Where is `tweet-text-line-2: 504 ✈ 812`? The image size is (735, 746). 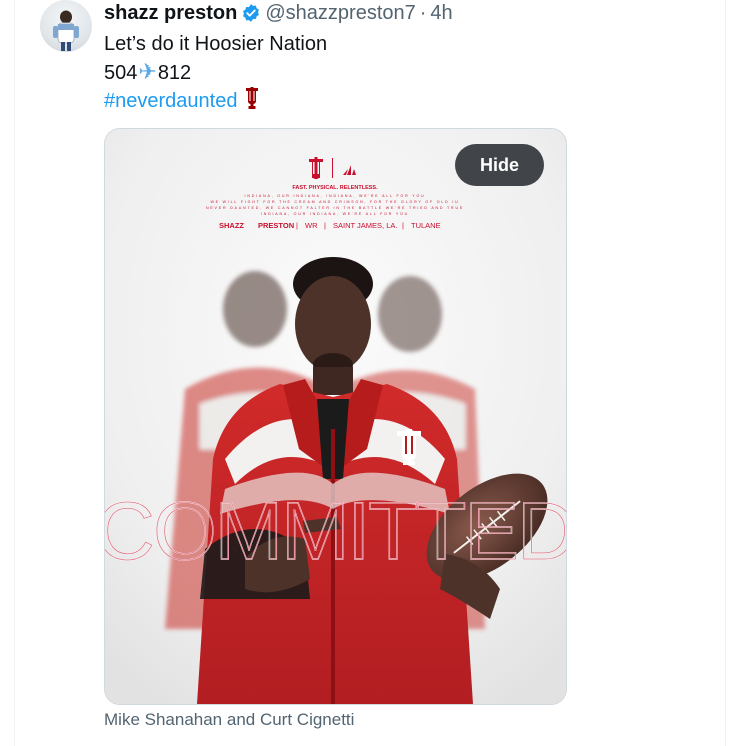
tweet-text-line-2: 504 ✈ 812 is located at coordinates (148, 72).